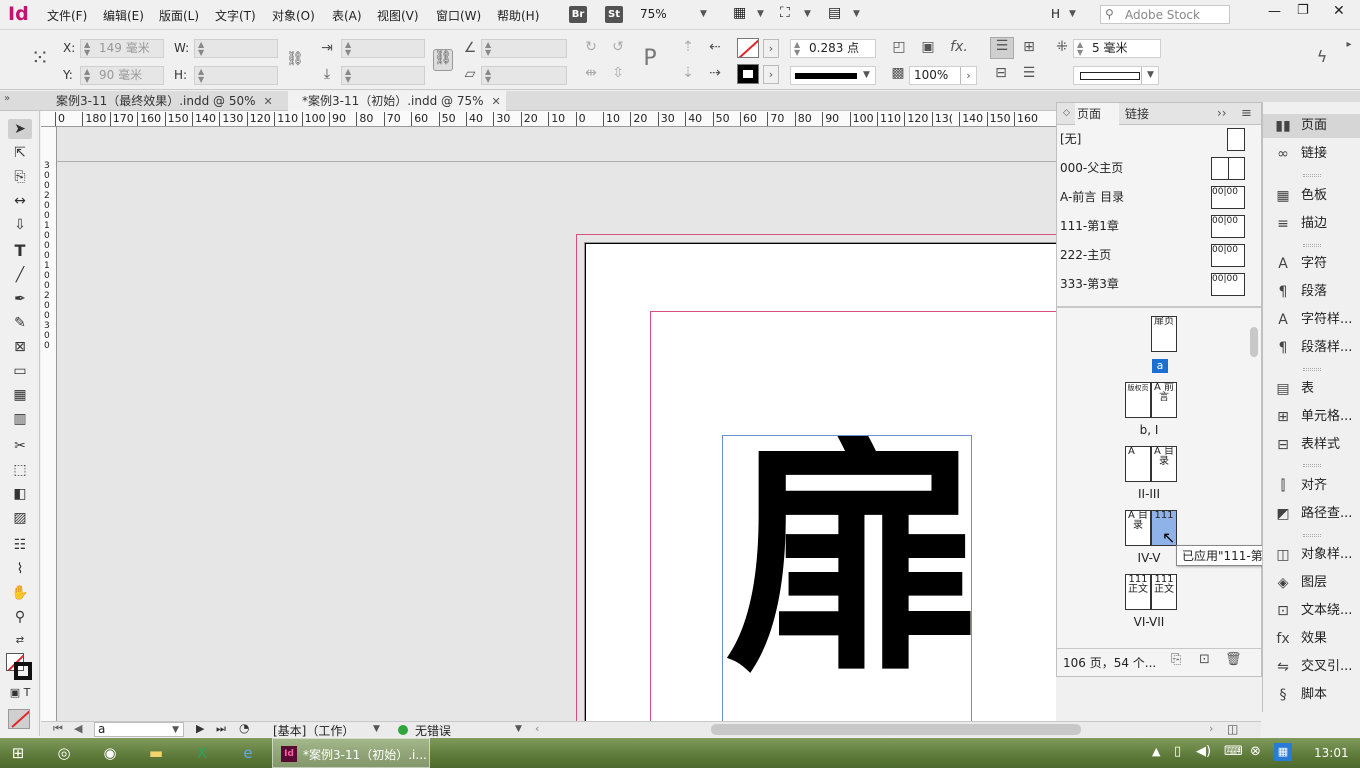 Image resolution: width=1360 pixels, height=768 pixels. I want to click on dock-character: A 字符, so click(1311, 264).